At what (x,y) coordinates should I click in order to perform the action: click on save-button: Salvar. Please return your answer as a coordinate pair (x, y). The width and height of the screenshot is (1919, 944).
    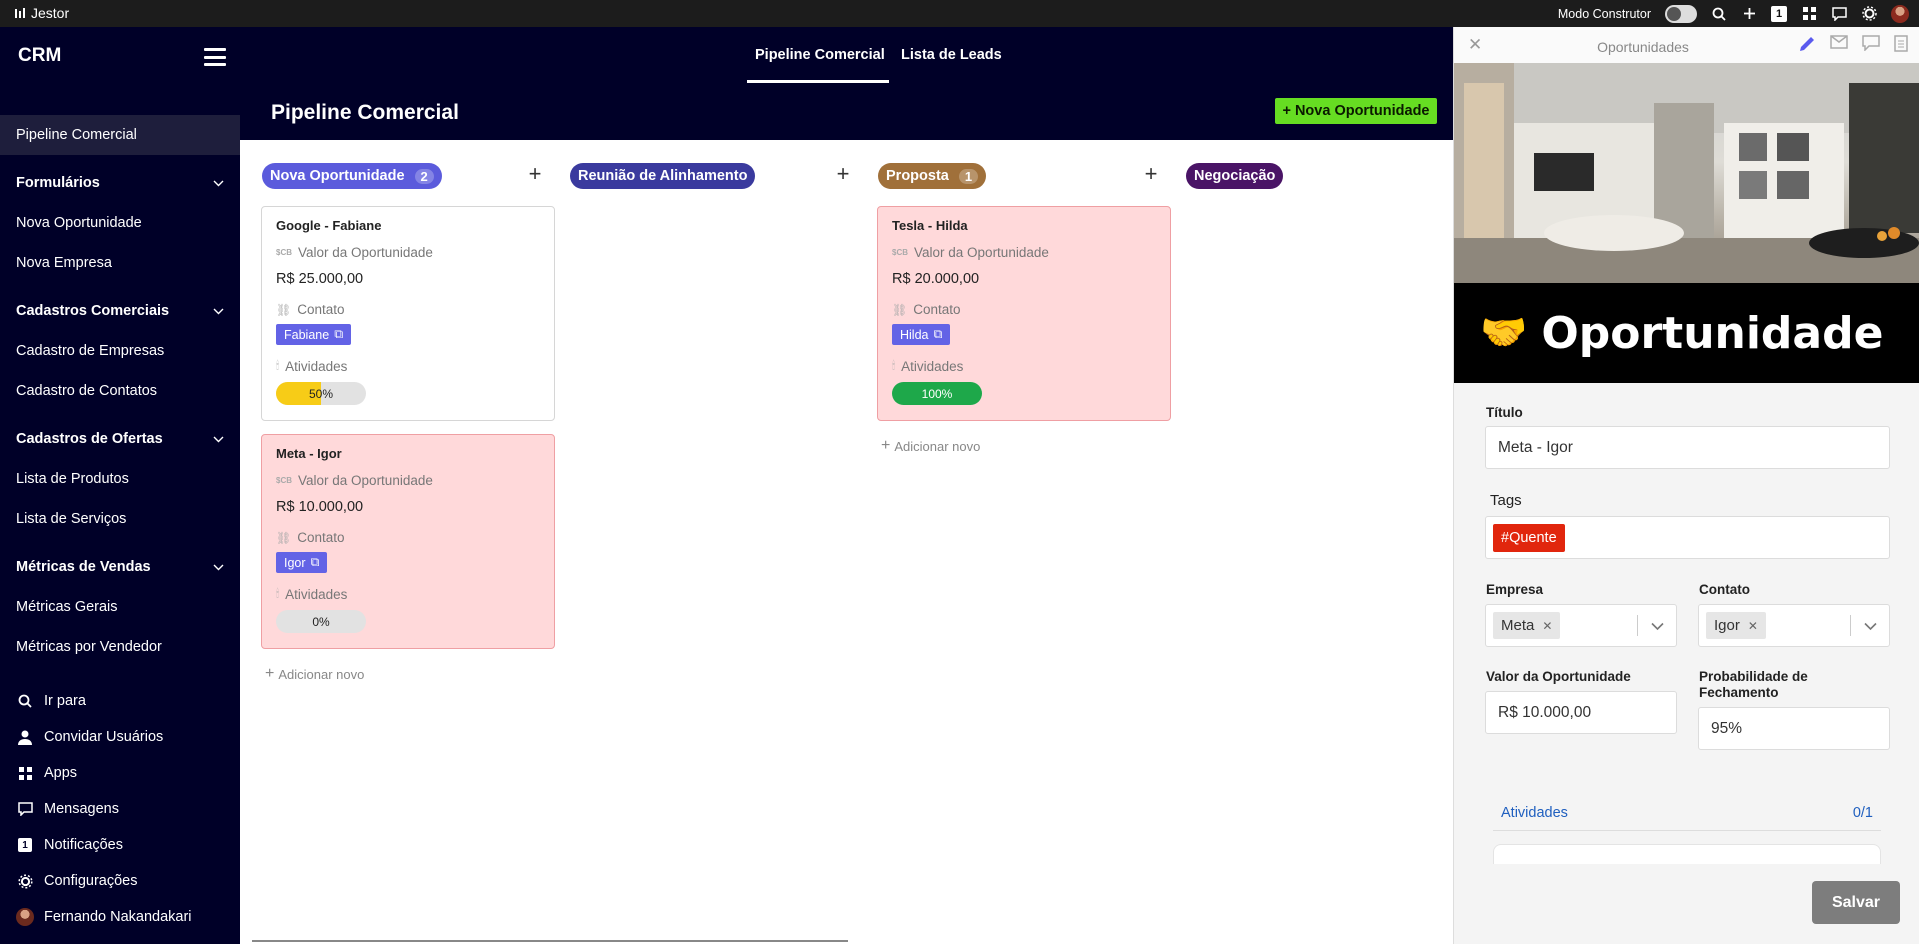
    Looking at the image, I should click on (1856, 902).